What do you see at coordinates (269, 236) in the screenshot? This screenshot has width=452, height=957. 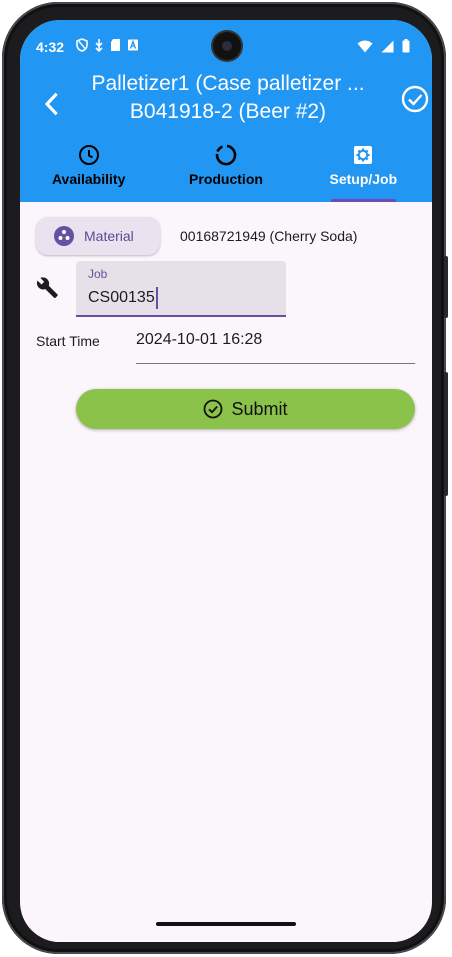 I see `material-value: 00168721949 (Cherry Soda)` at bounding box center [269, 236].